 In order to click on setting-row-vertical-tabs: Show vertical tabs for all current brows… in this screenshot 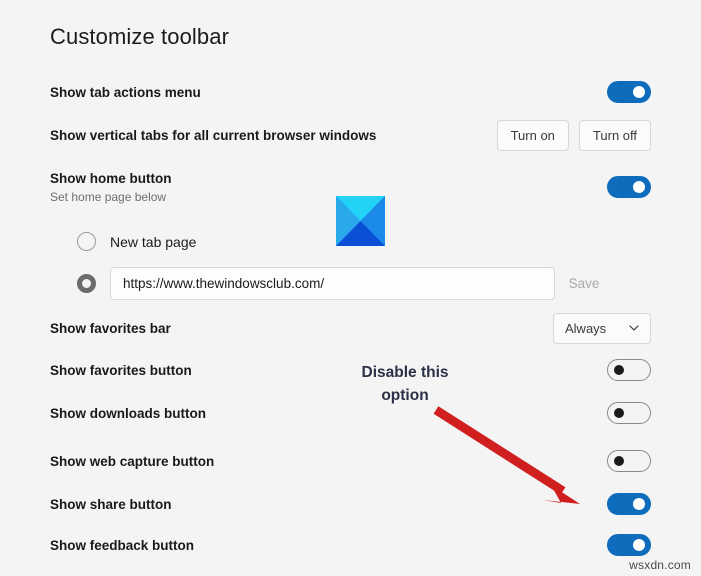, I will do `click(350, 135)`.